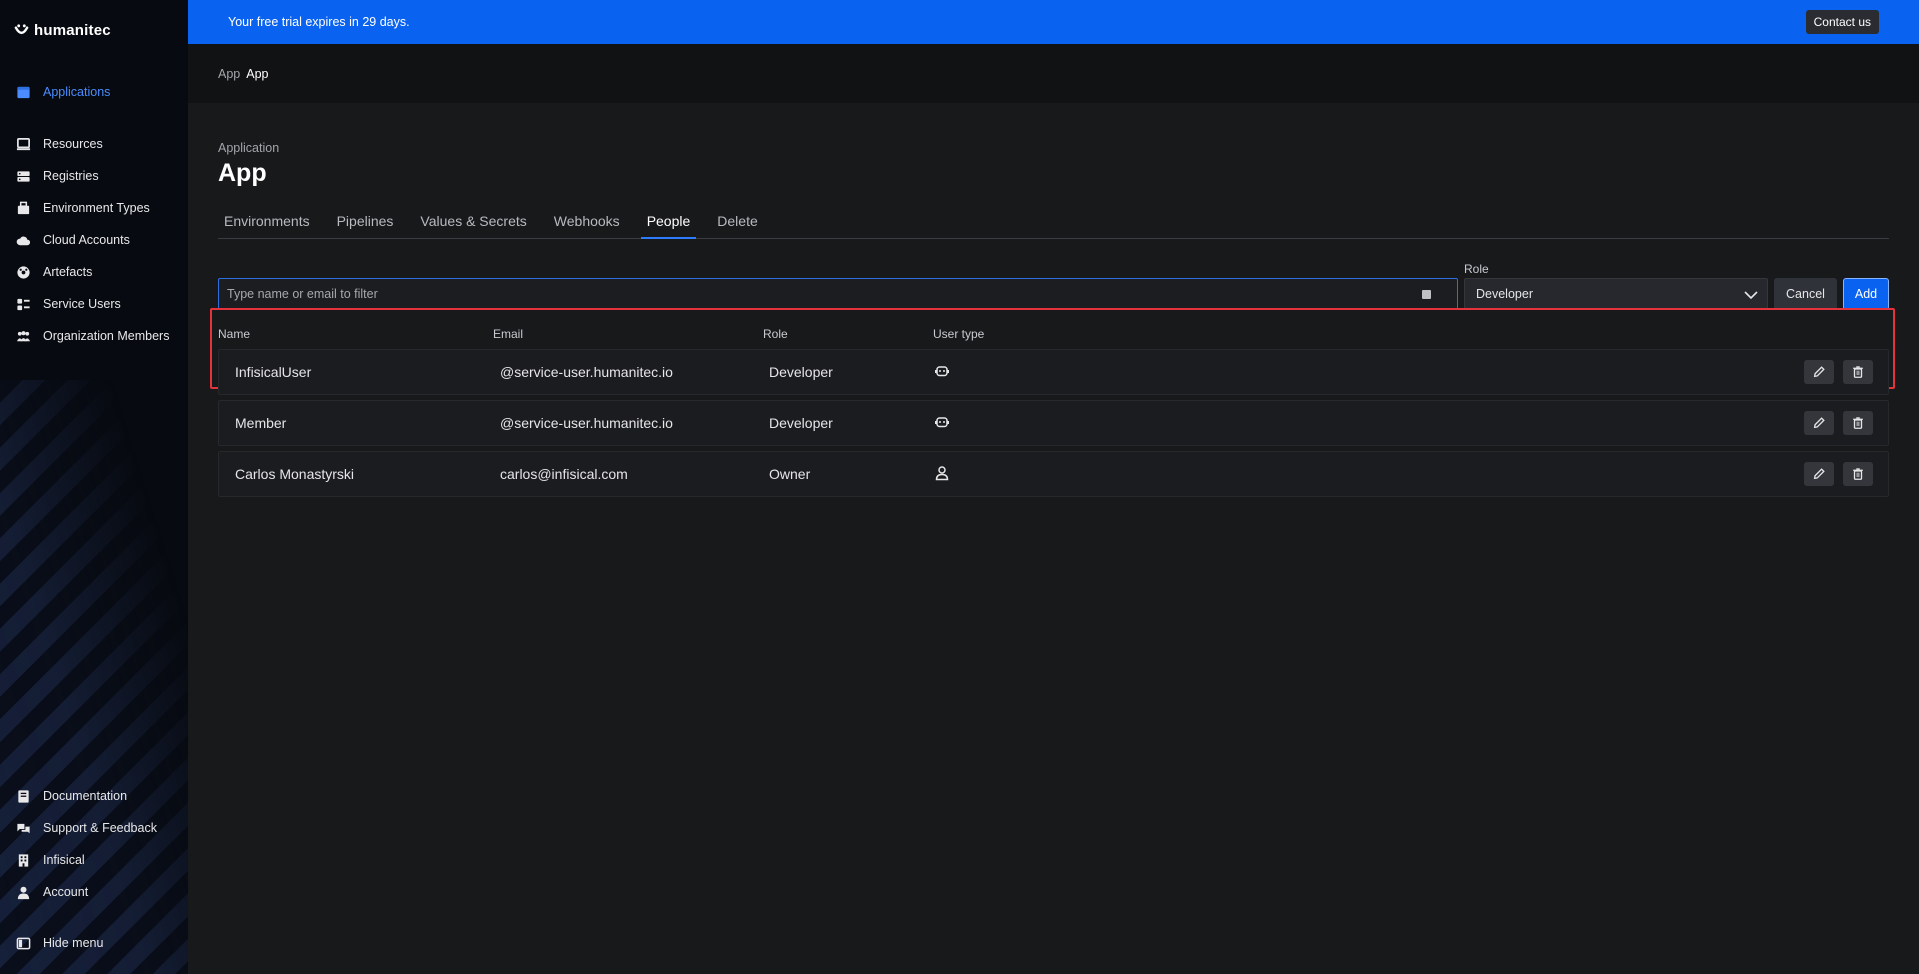 The height and width of the screenshot is (974, 1919). What do you see at coordinates (508, 334) in the screenshot?
I see `header-email: Email` at bounding box center [508, 334].